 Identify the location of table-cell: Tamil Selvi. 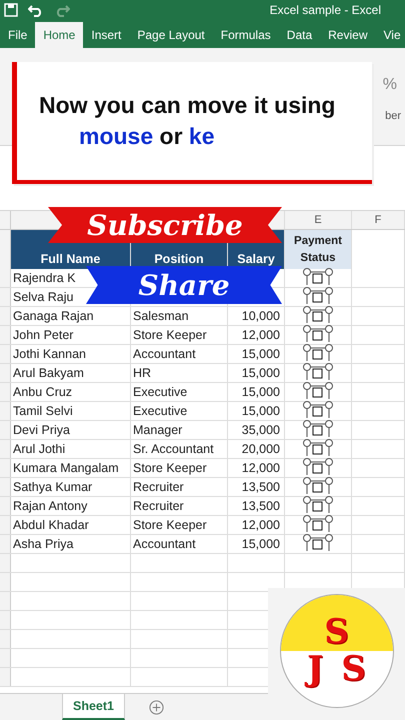
(43, 411).